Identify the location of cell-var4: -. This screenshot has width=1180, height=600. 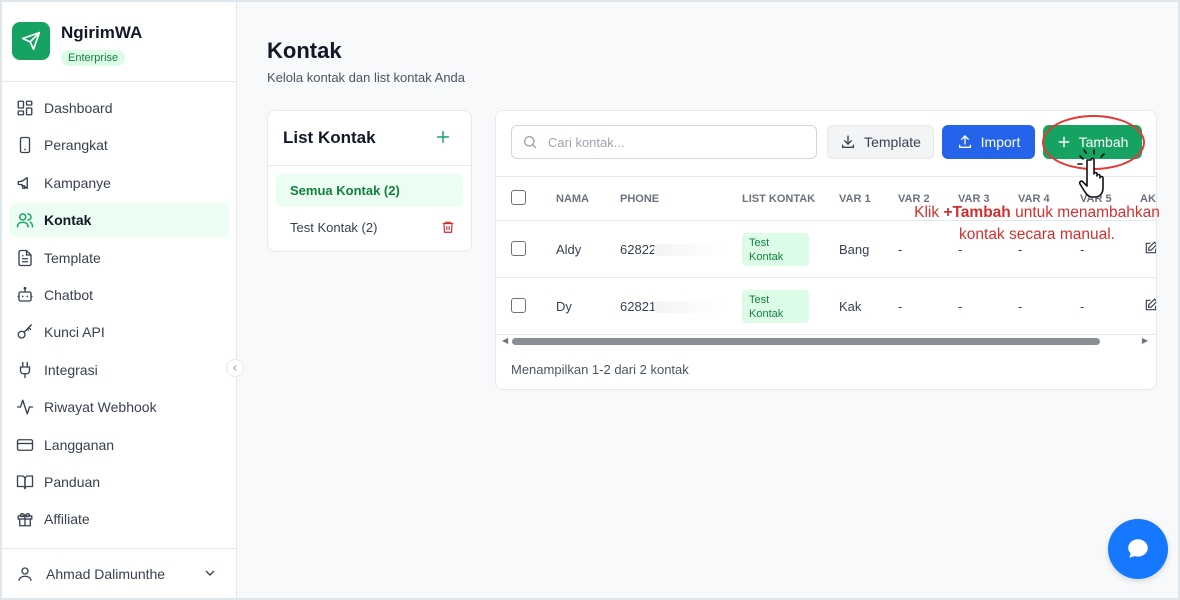
(1020, 306).